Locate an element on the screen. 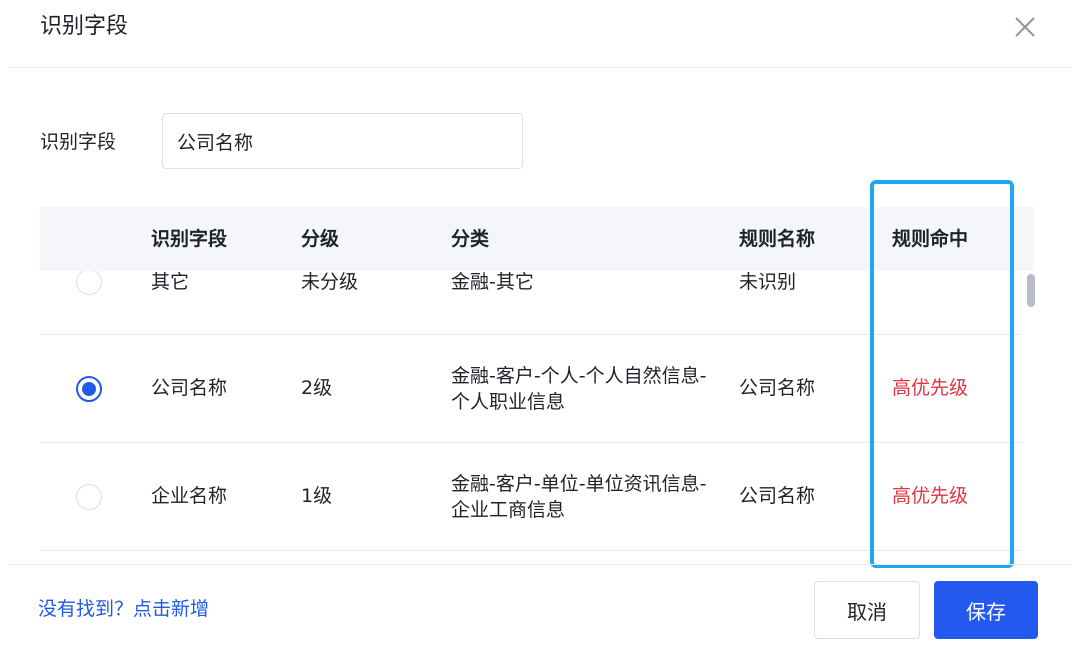  column-header-rule: 规则名称 is located at coordinates (777, 239).